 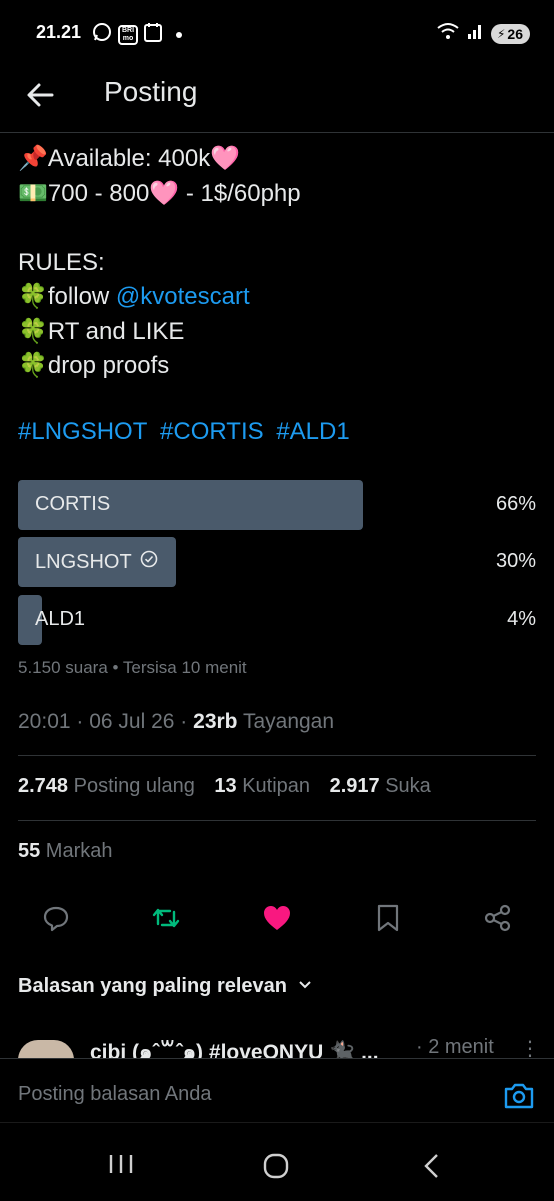 What do you see at coordinates (60, 619) in the screenshot?
I see `poll-option-label: ALD1` at bounding box center [60, 619].